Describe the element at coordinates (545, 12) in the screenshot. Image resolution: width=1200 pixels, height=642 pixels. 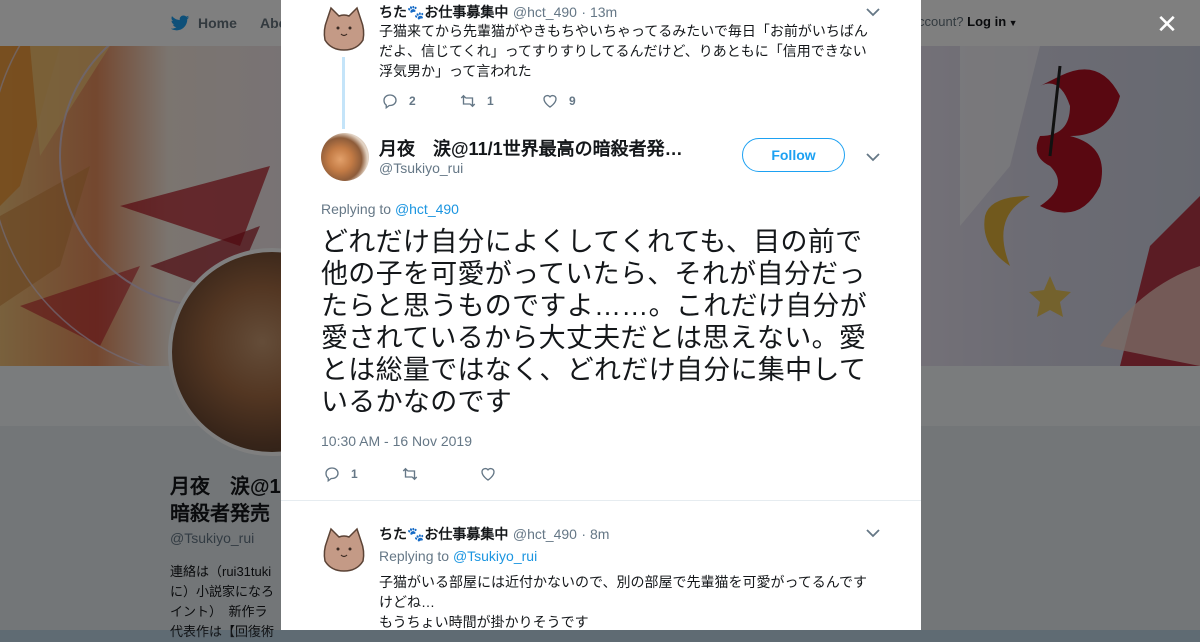
I see `reply1-handle: @hct_490` at that location.